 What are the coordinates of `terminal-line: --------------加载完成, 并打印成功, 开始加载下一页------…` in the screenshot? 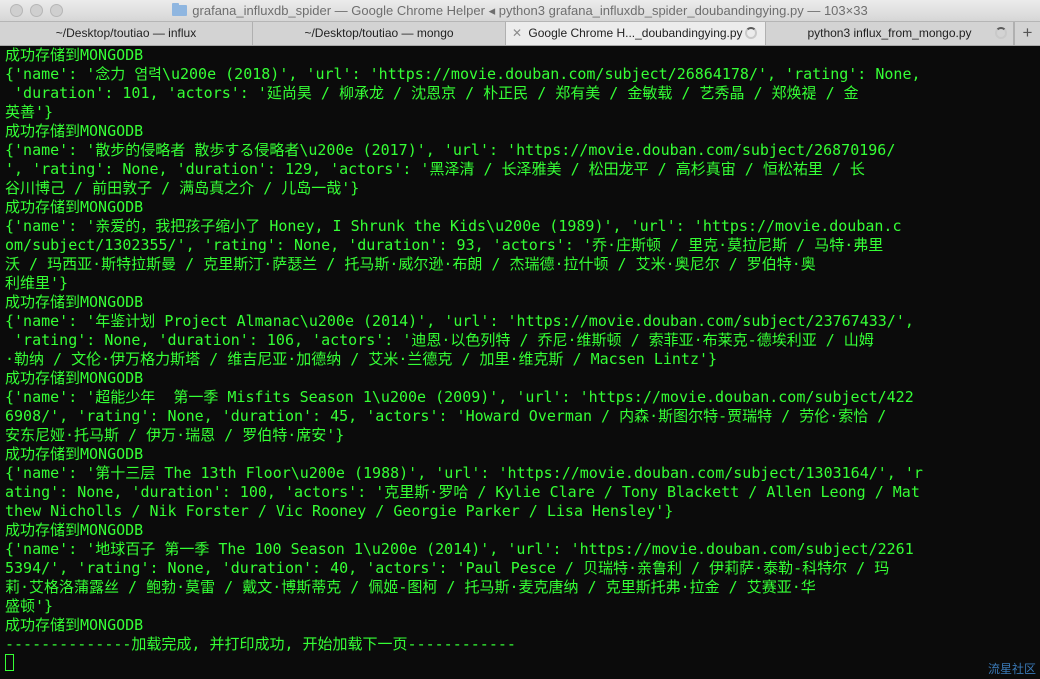 It's located at (260, 644).